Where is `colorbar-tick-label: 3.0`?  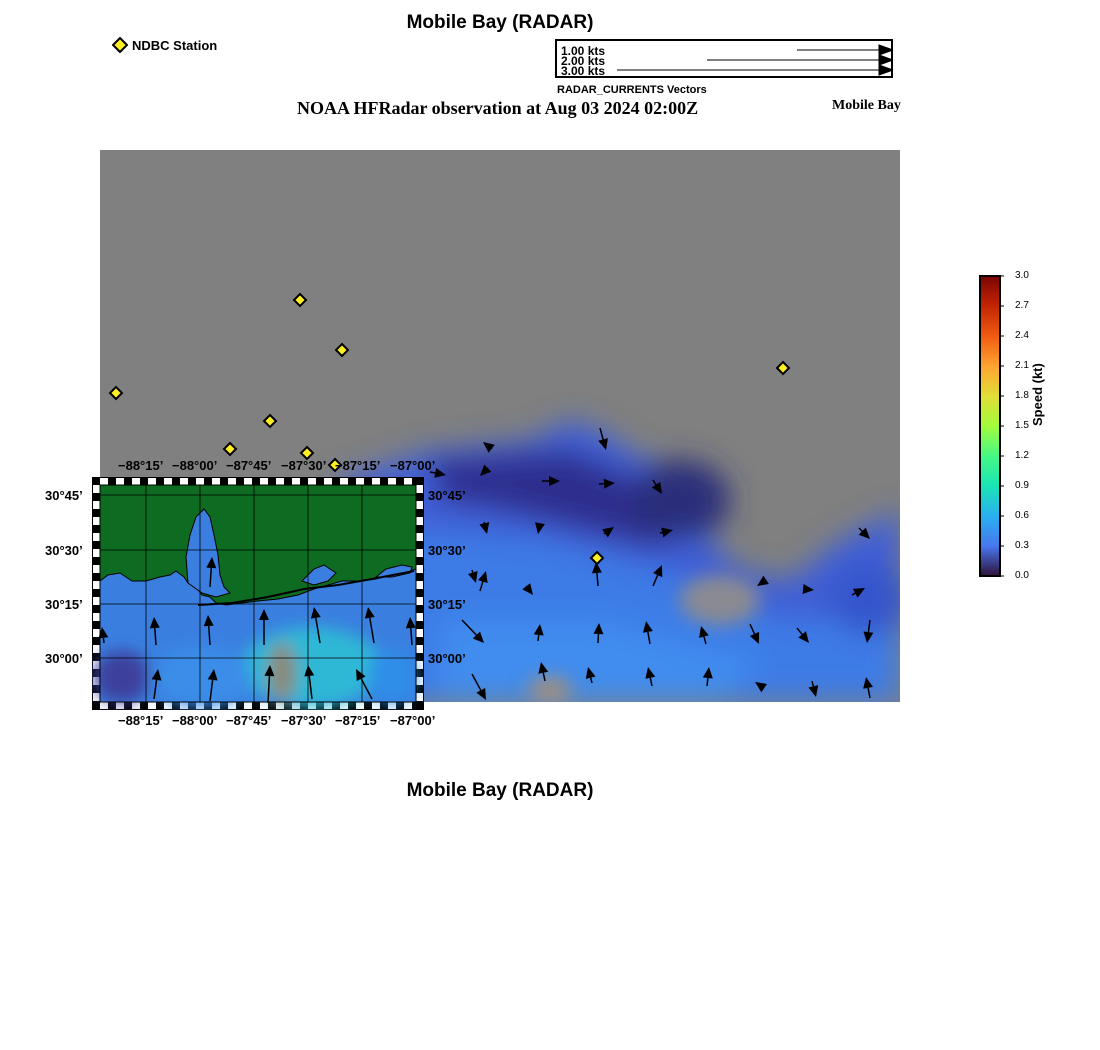
colorbar-tick-label: 3.0 is located at coordinates (1022, 275).